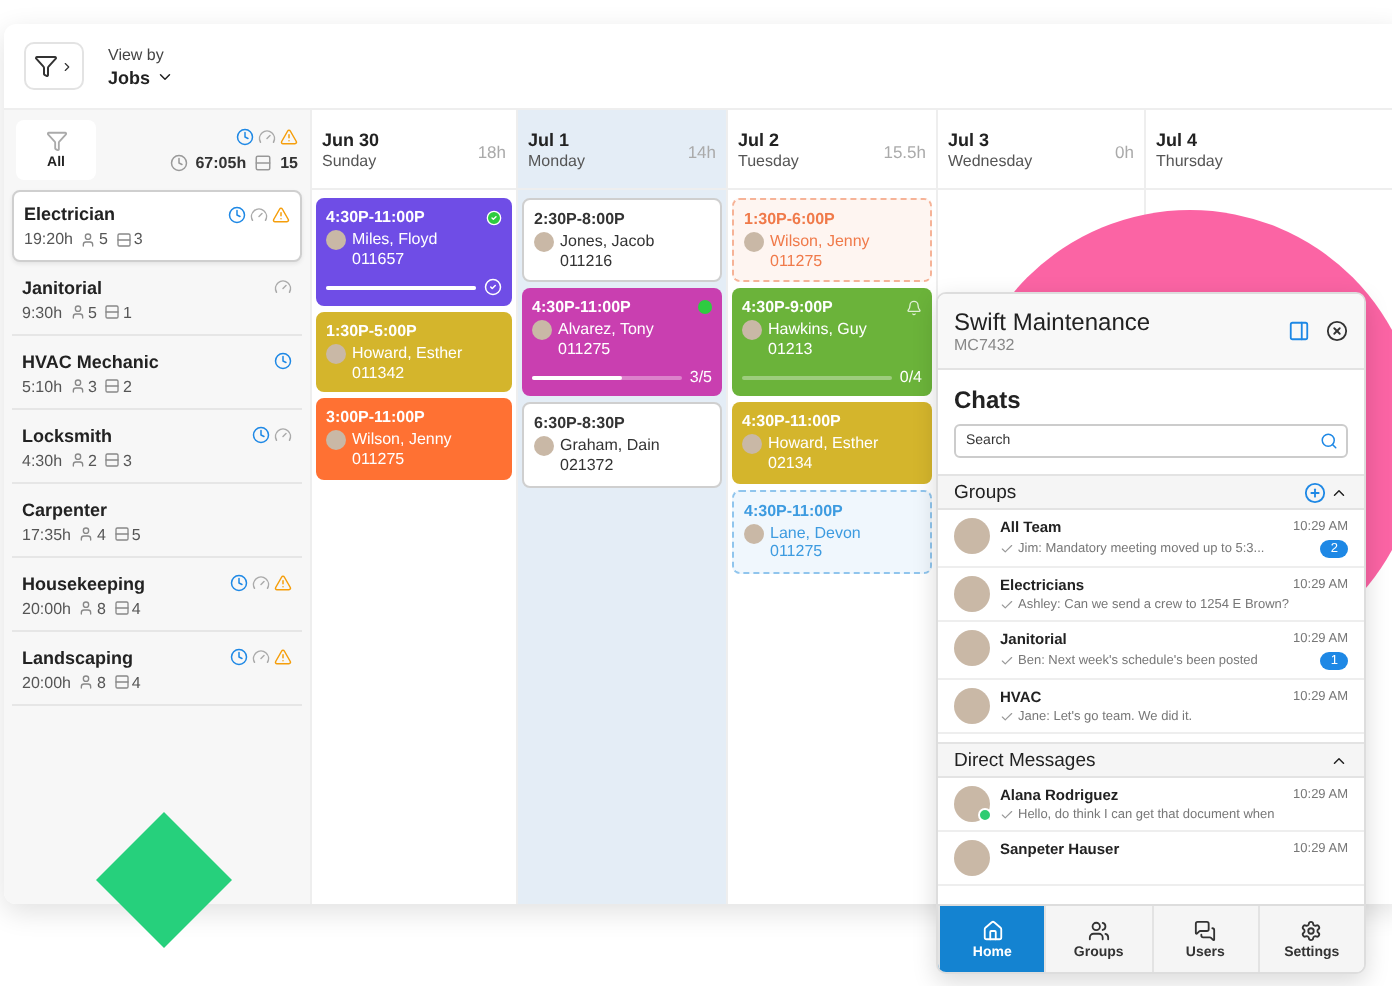 The image size is (1392, 986). What do you see at coordinates (579, 423) in the screenshot?
I see `shift-time: 6:30P-8:30P` at bounding box center [579, 423].